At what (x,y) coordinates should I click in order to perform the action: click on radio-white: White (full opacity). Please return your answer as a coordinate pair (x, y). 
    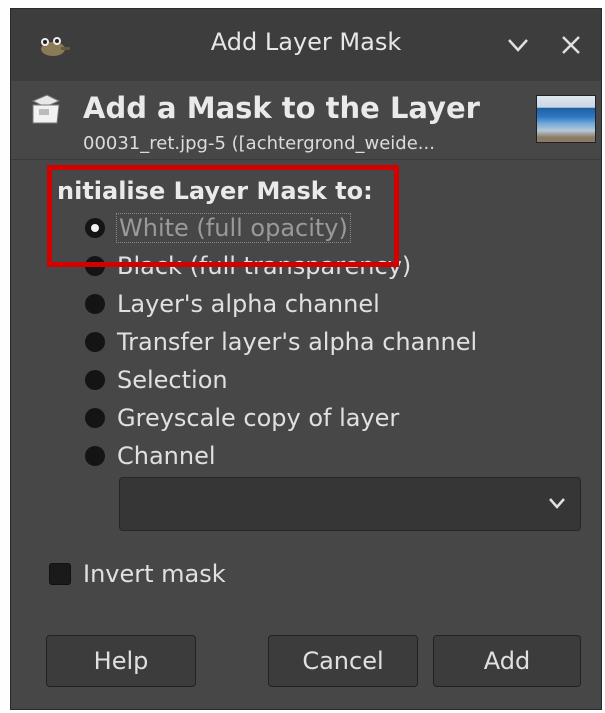
    Looking at the image, I should click on (218, 228).